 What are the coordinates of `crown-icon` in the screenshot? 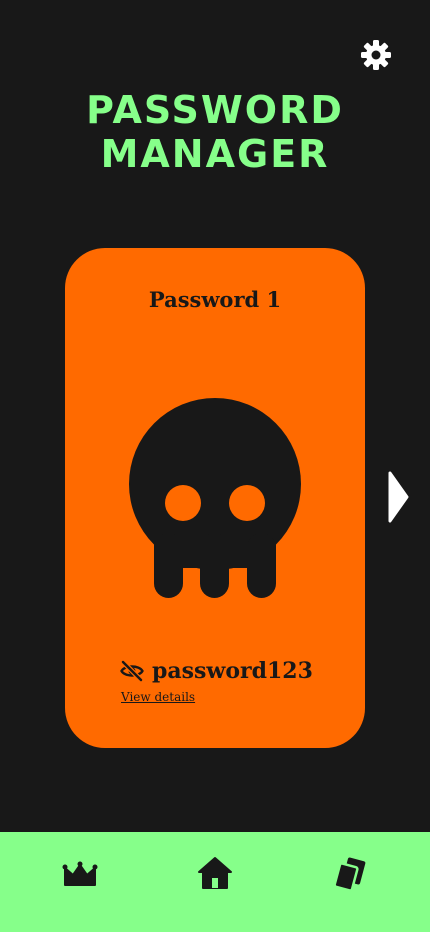 It's located at (80, 873).